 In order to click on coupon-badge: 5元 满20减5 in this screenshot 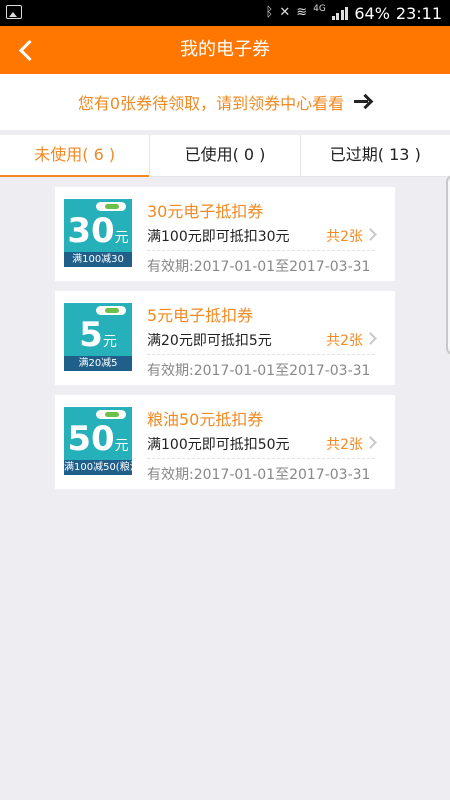, I will do `click(98, 337)`.